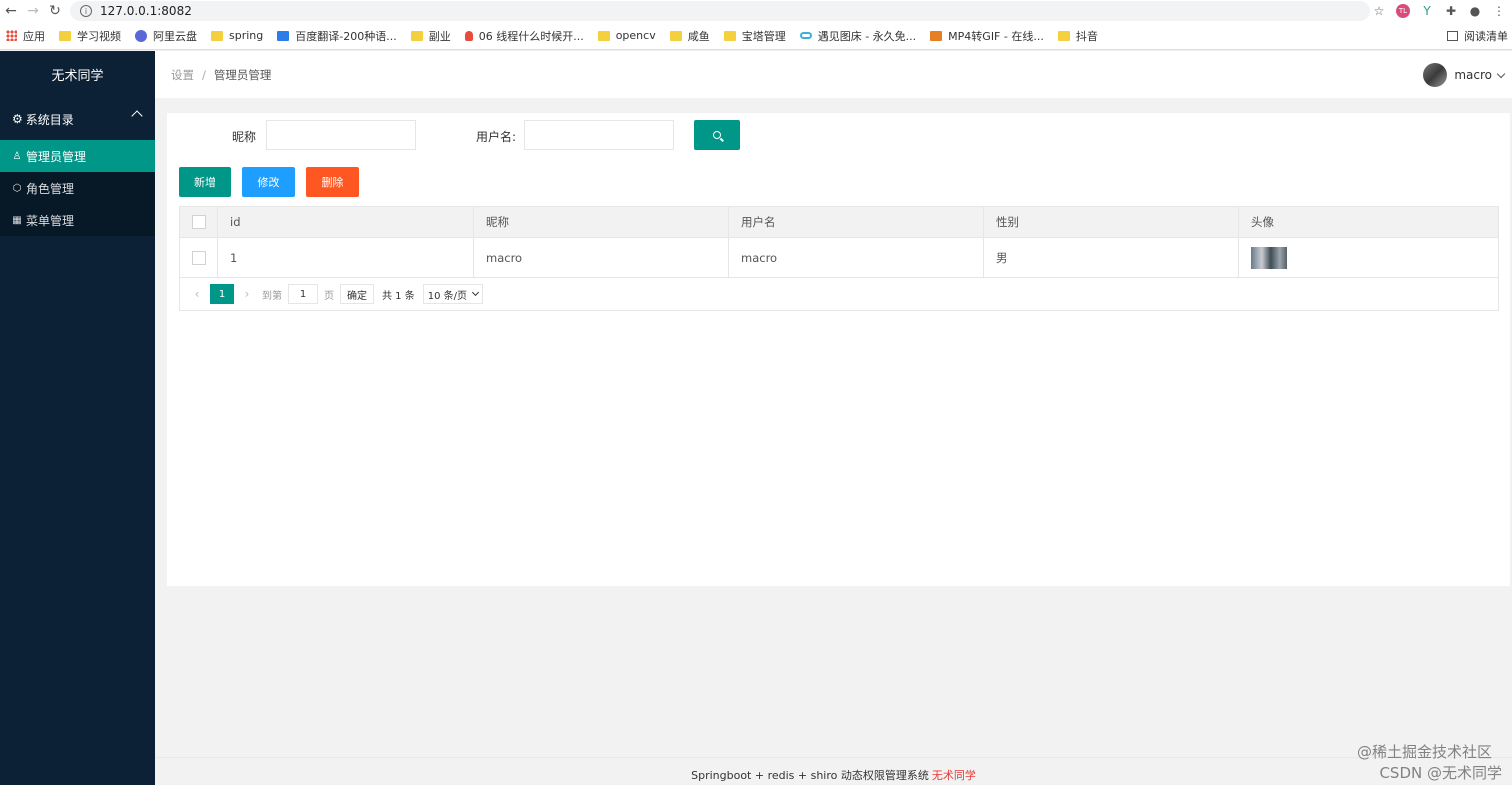 This screenshot has width=1512, height=785. I want to click on forward-icon: →, so click(33, 11).